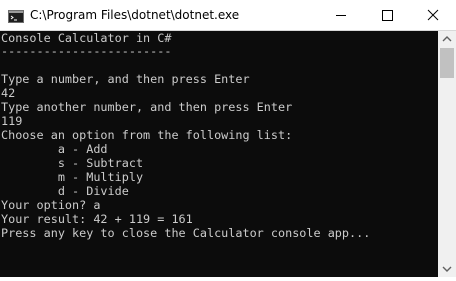 Image resolution: width=456 pixels, height=281 pixels. I want to click on console-line: s - Subtract, so click(72, 163).